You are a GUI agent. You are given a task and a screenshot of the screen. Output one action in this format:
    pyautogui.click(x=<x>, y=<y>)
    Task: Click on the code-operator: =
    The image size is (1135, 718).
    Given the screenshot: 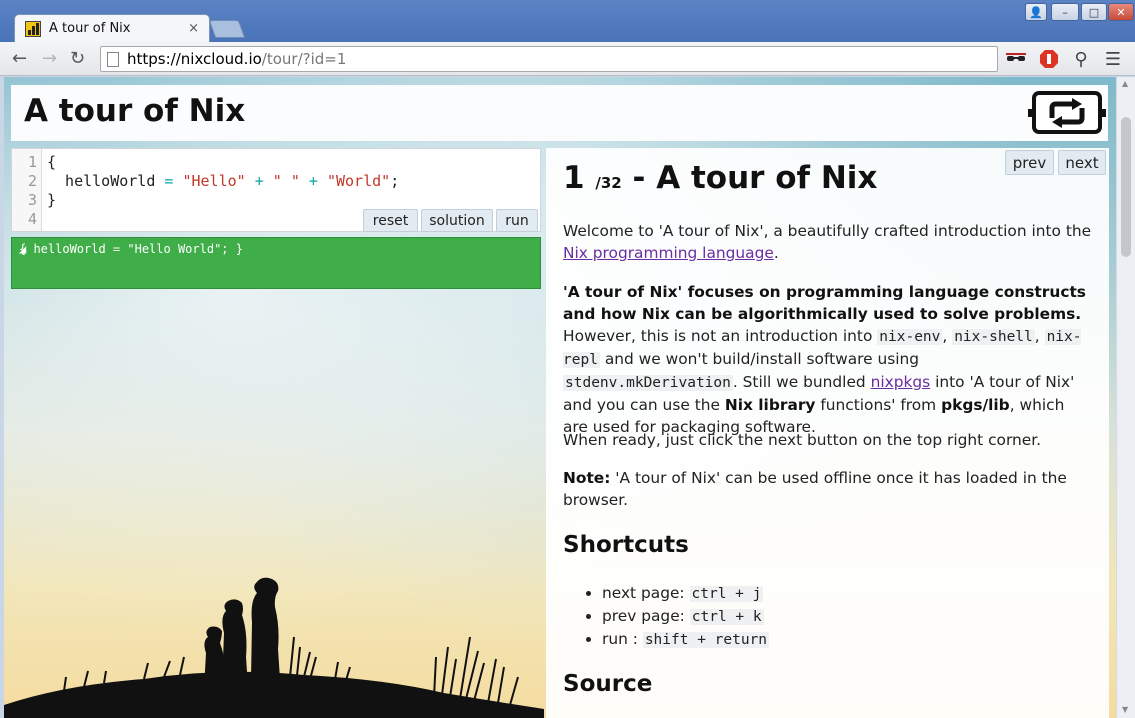 What is the action you would take?
    pyautogui.click(x=169, y=181)
    